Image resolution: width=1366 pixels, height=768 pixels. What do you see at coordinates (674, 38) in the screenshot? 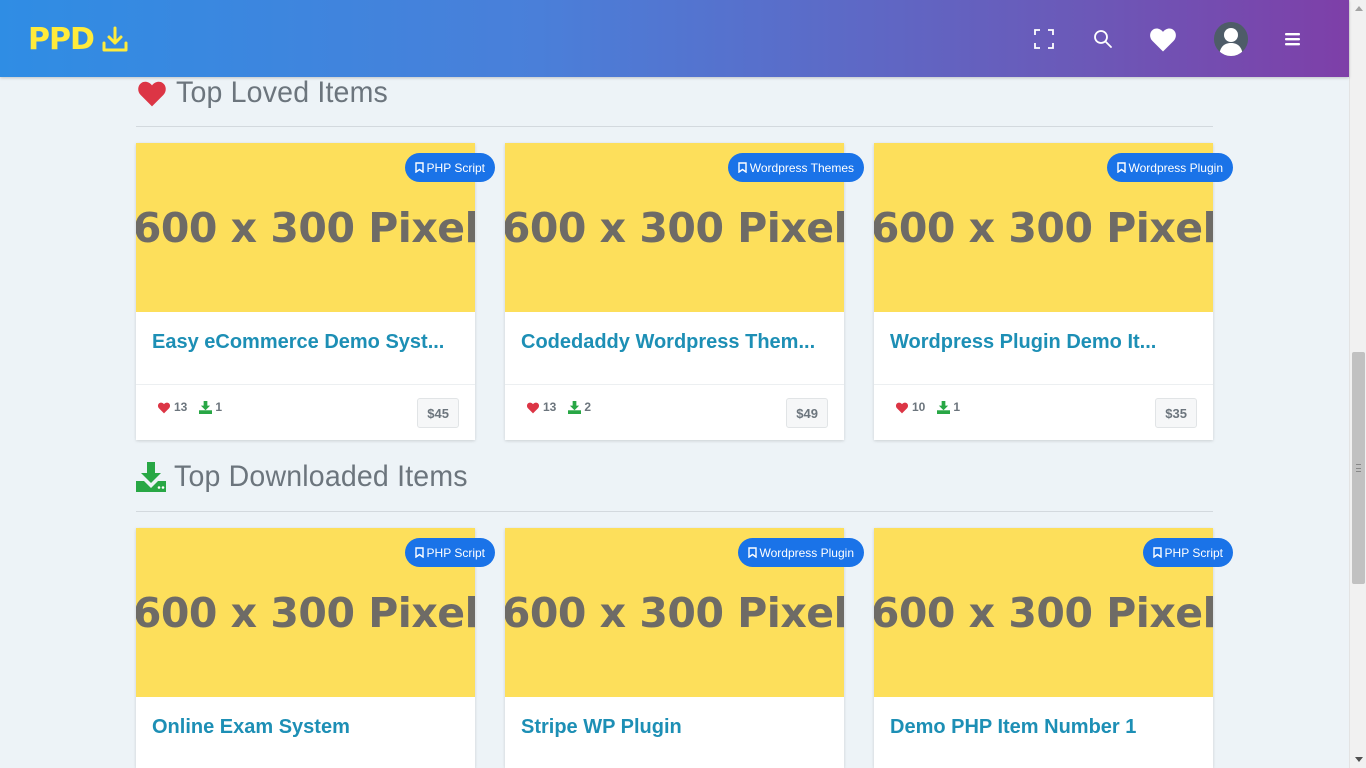
I see `top-navbar: PPD` at bounding box center [674, 38].